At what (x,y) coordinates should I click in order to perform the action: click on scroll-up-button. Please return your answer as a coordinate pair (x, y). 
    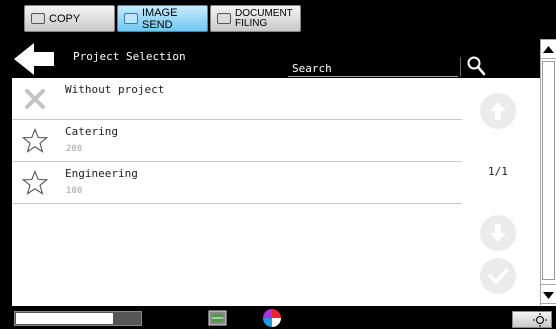
    Looking at the image, I should click on (548, 49).